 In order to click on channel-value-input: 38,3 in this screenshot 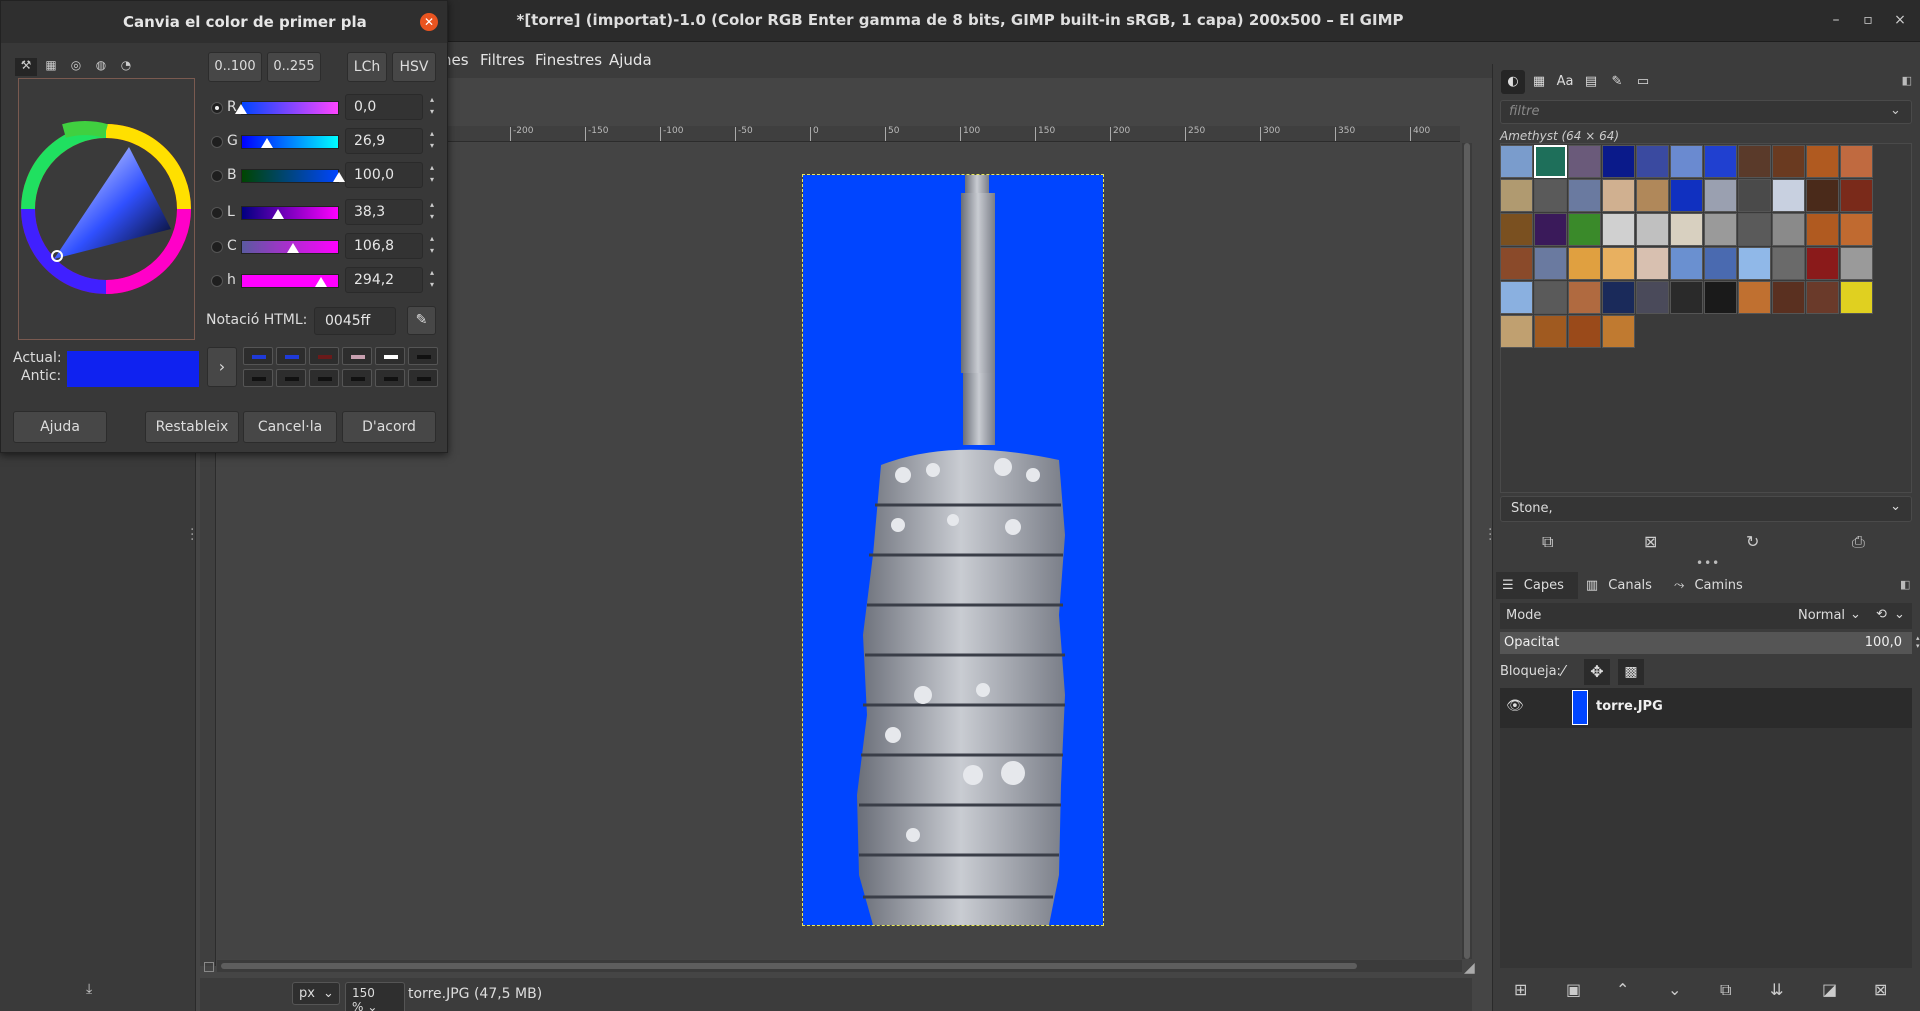, I will do `click(384, 212)`.